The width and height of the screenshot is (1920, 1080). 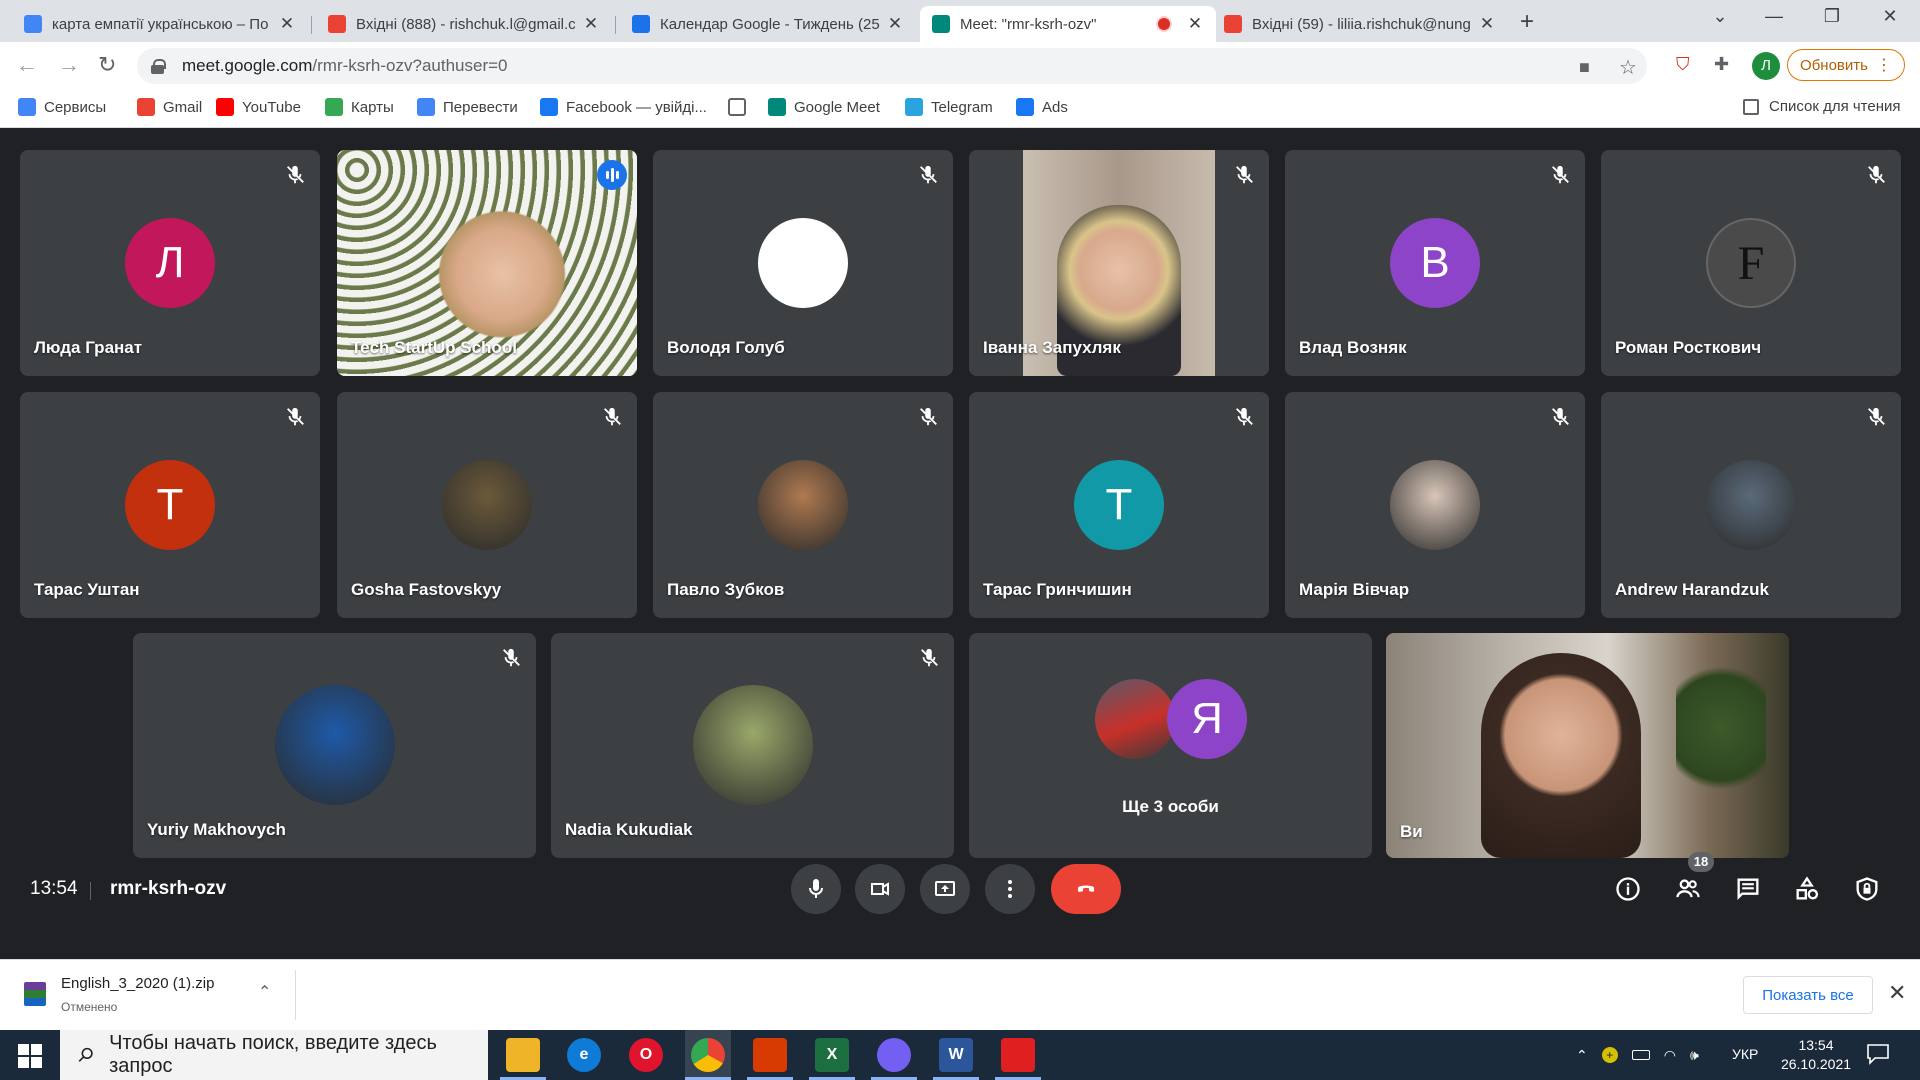 I want to click on chevron-up-icon: ⌃, so click(x=264, y=992).